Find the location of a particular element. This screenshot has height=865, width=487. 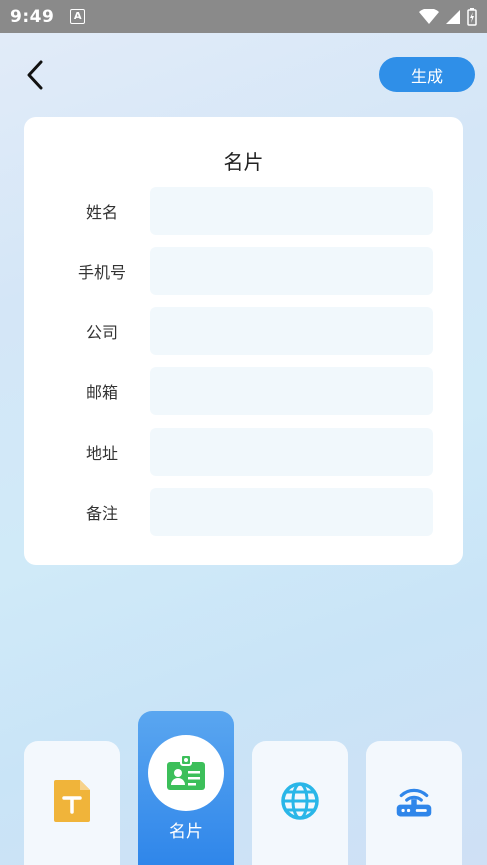

router-wifi-icon is located at coordinates (414, 801).